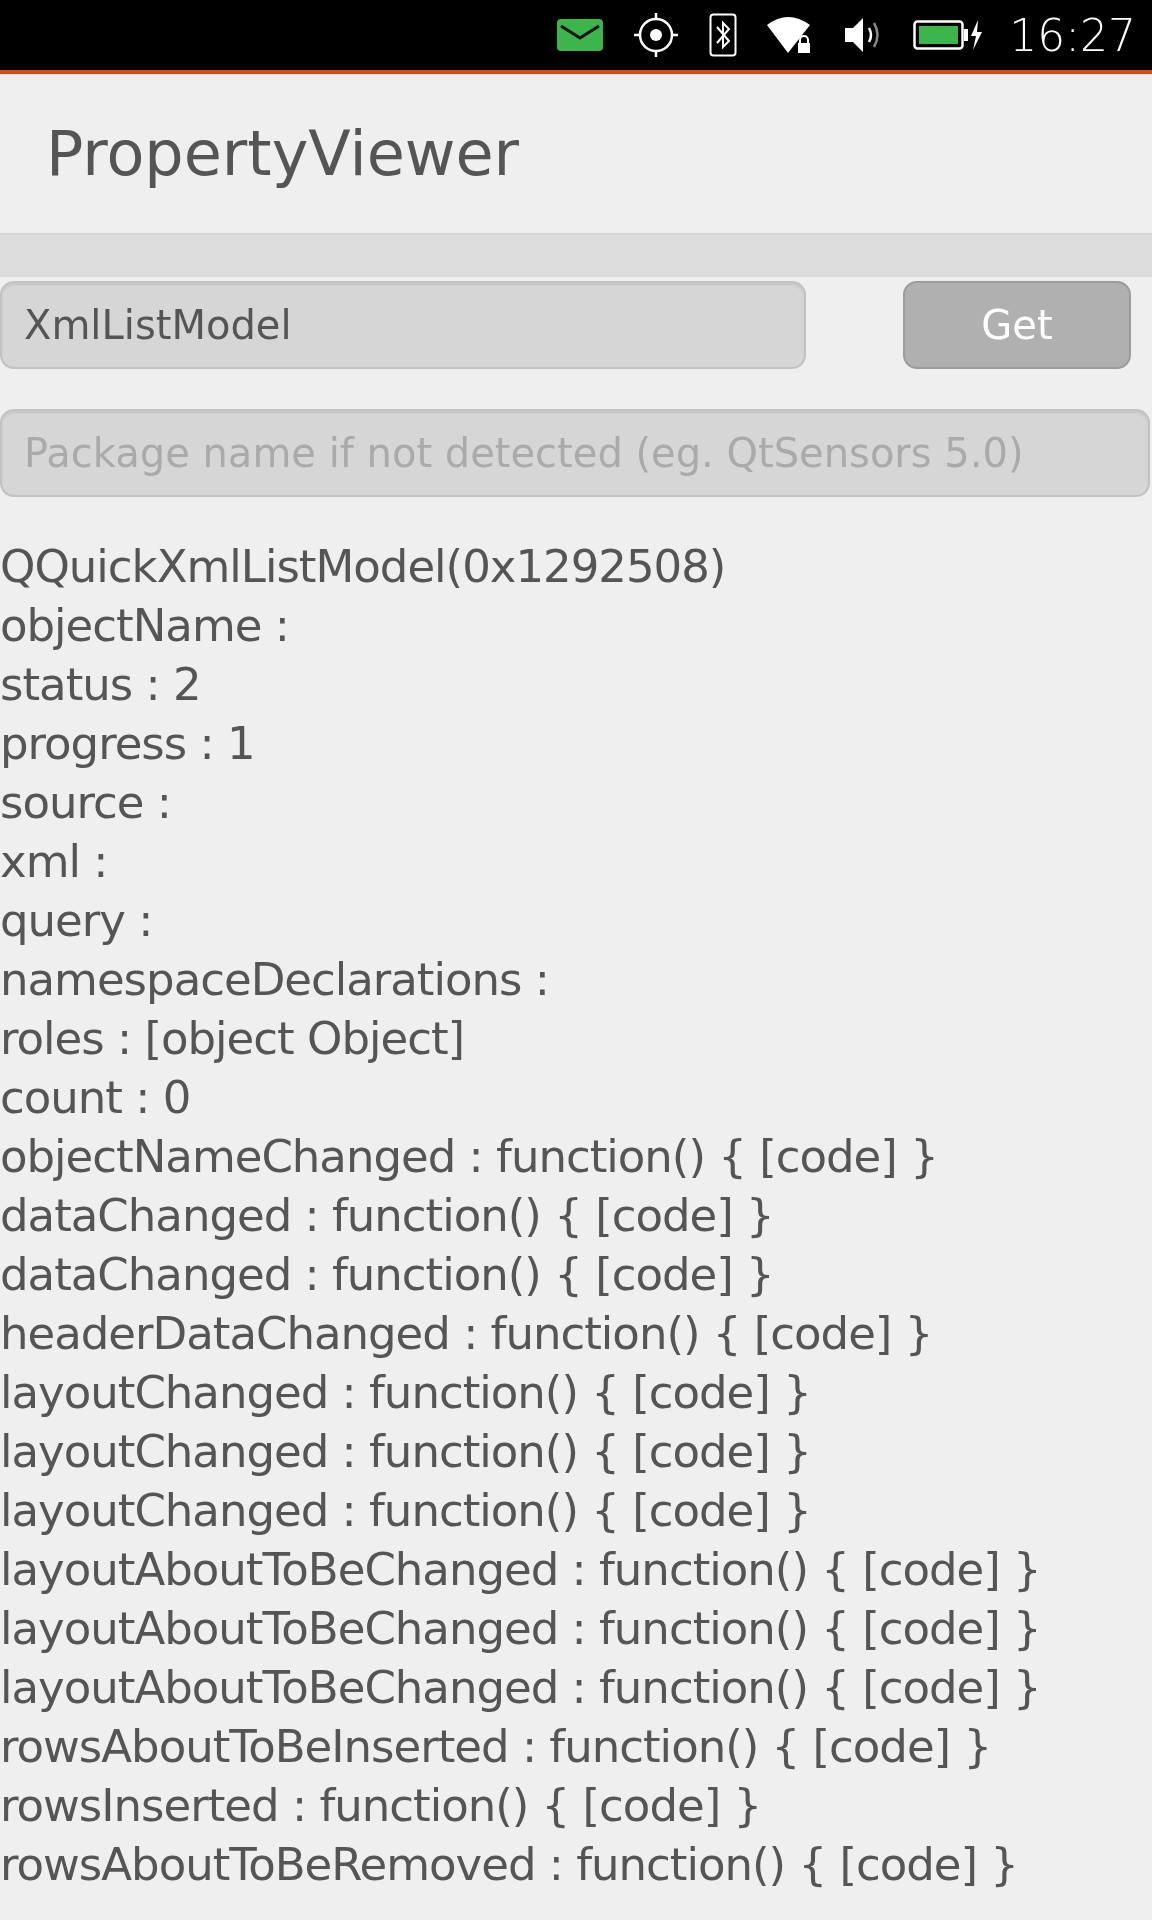  I want to click on bluetooth-icon, so click(723, 35).